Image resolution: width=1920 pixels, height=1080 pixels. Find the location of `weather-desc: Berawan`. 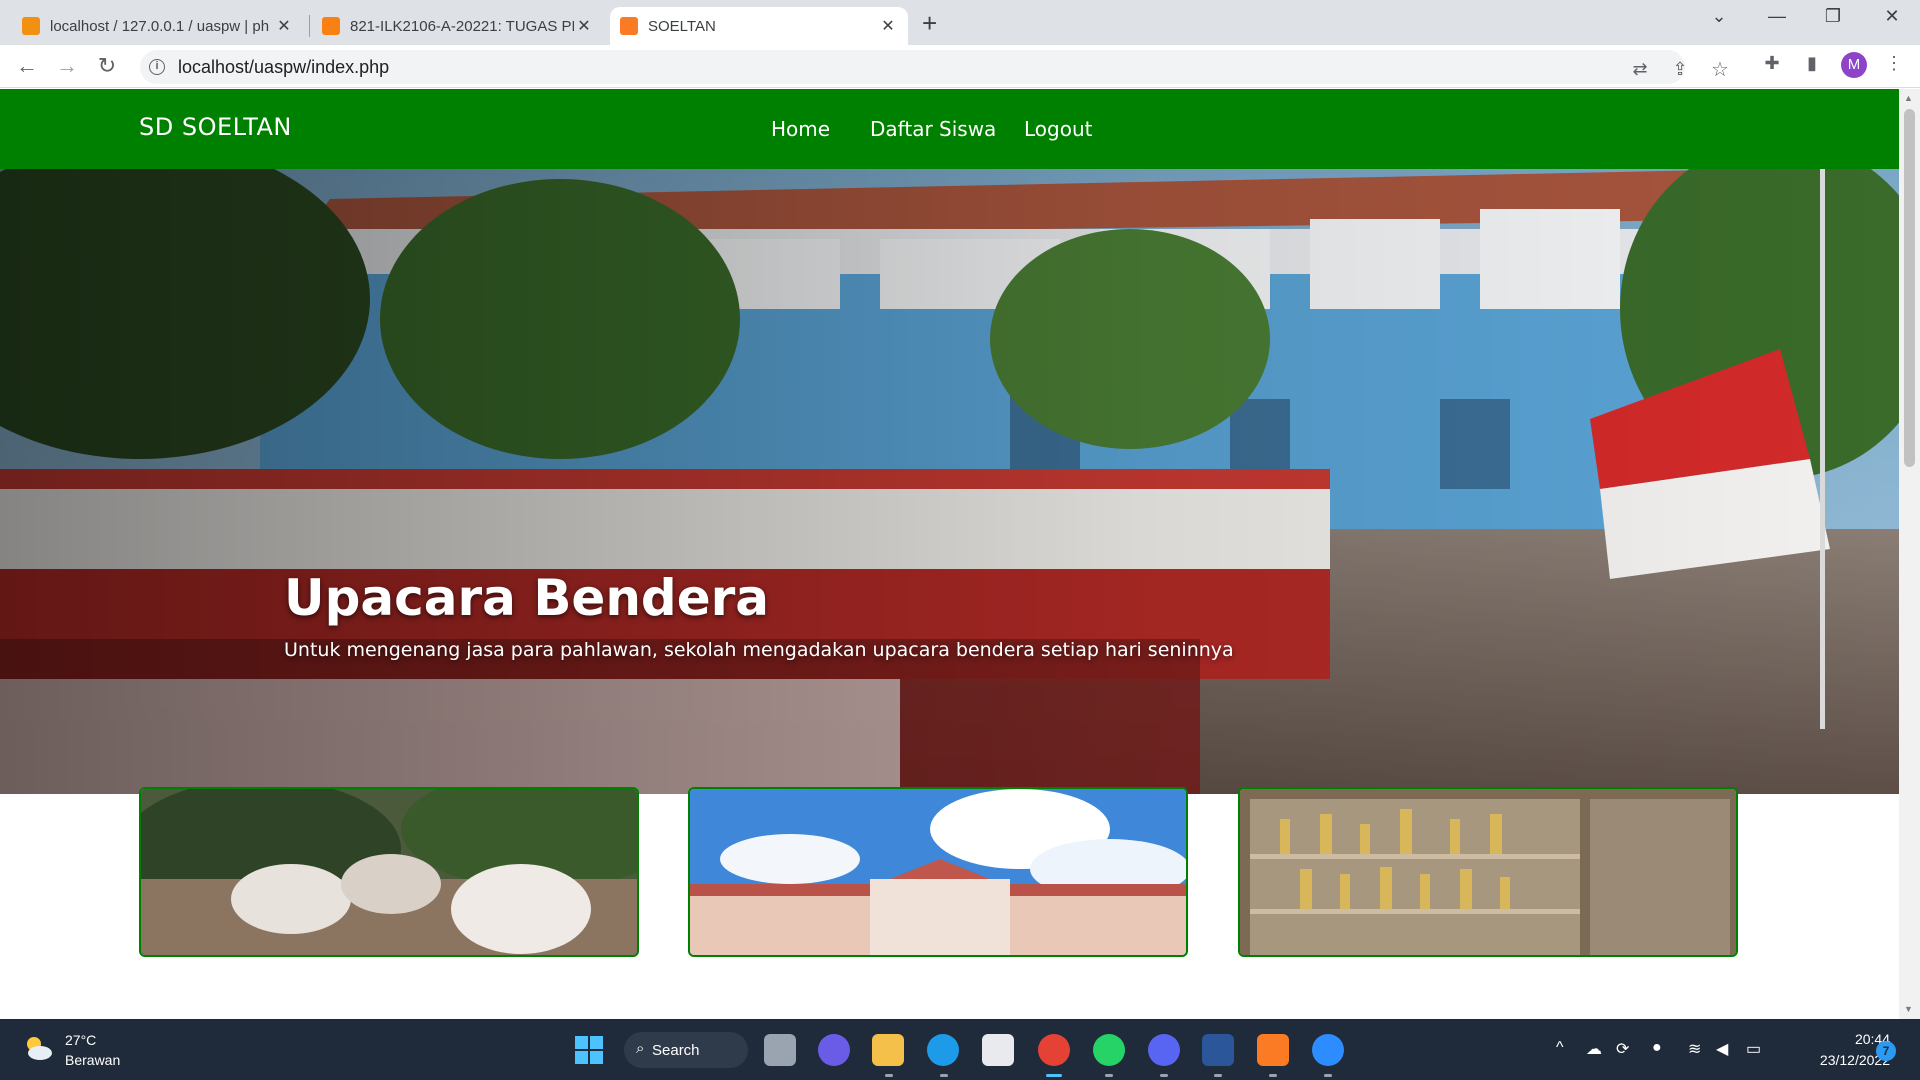

weather-desc: Berawan is located at coordinates (92, 1060).